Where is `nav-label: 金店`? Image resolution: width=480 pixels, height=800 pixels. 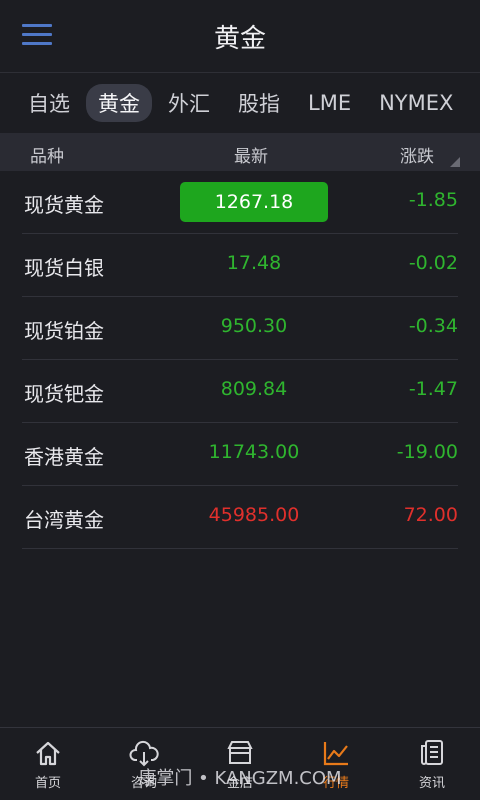 nav-label: 金店 is located at coordinates (239, 783).